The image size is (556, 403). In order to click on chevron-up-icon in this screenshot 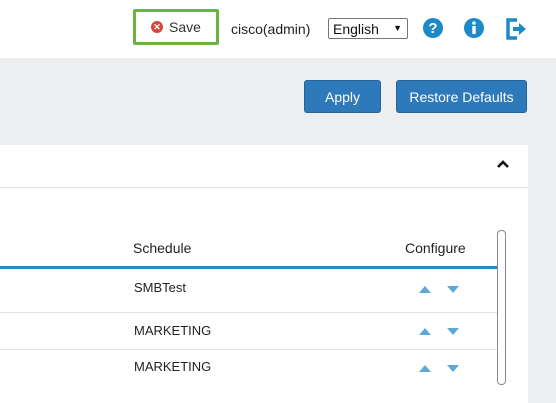, I will do `click(503, 164)`.